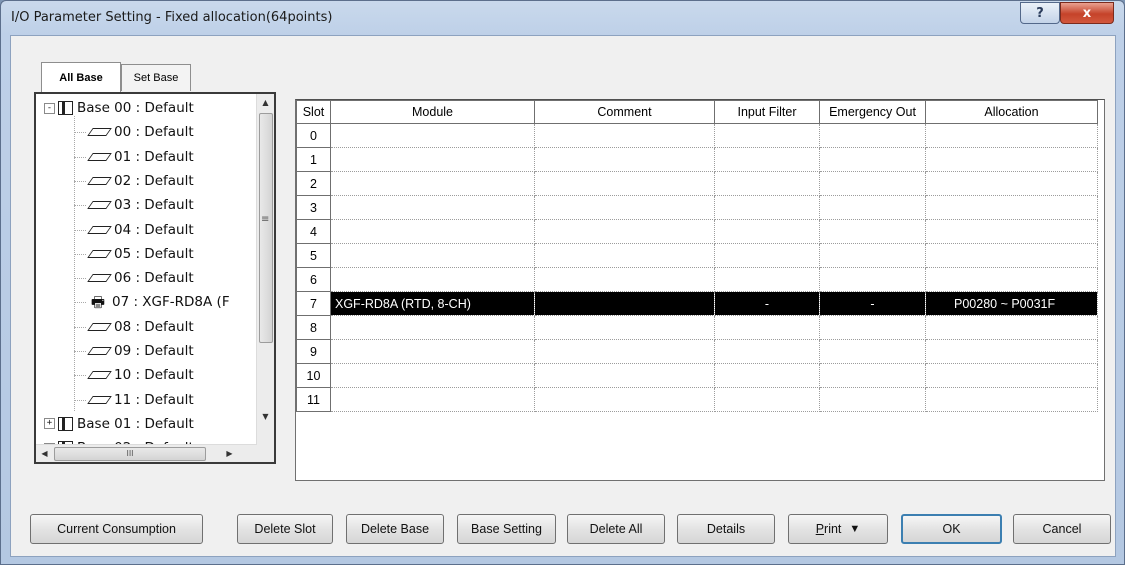 The image size is (1125, 565). I want to click on scroll-left-arrow-icon: ◀, so click(44, 453).